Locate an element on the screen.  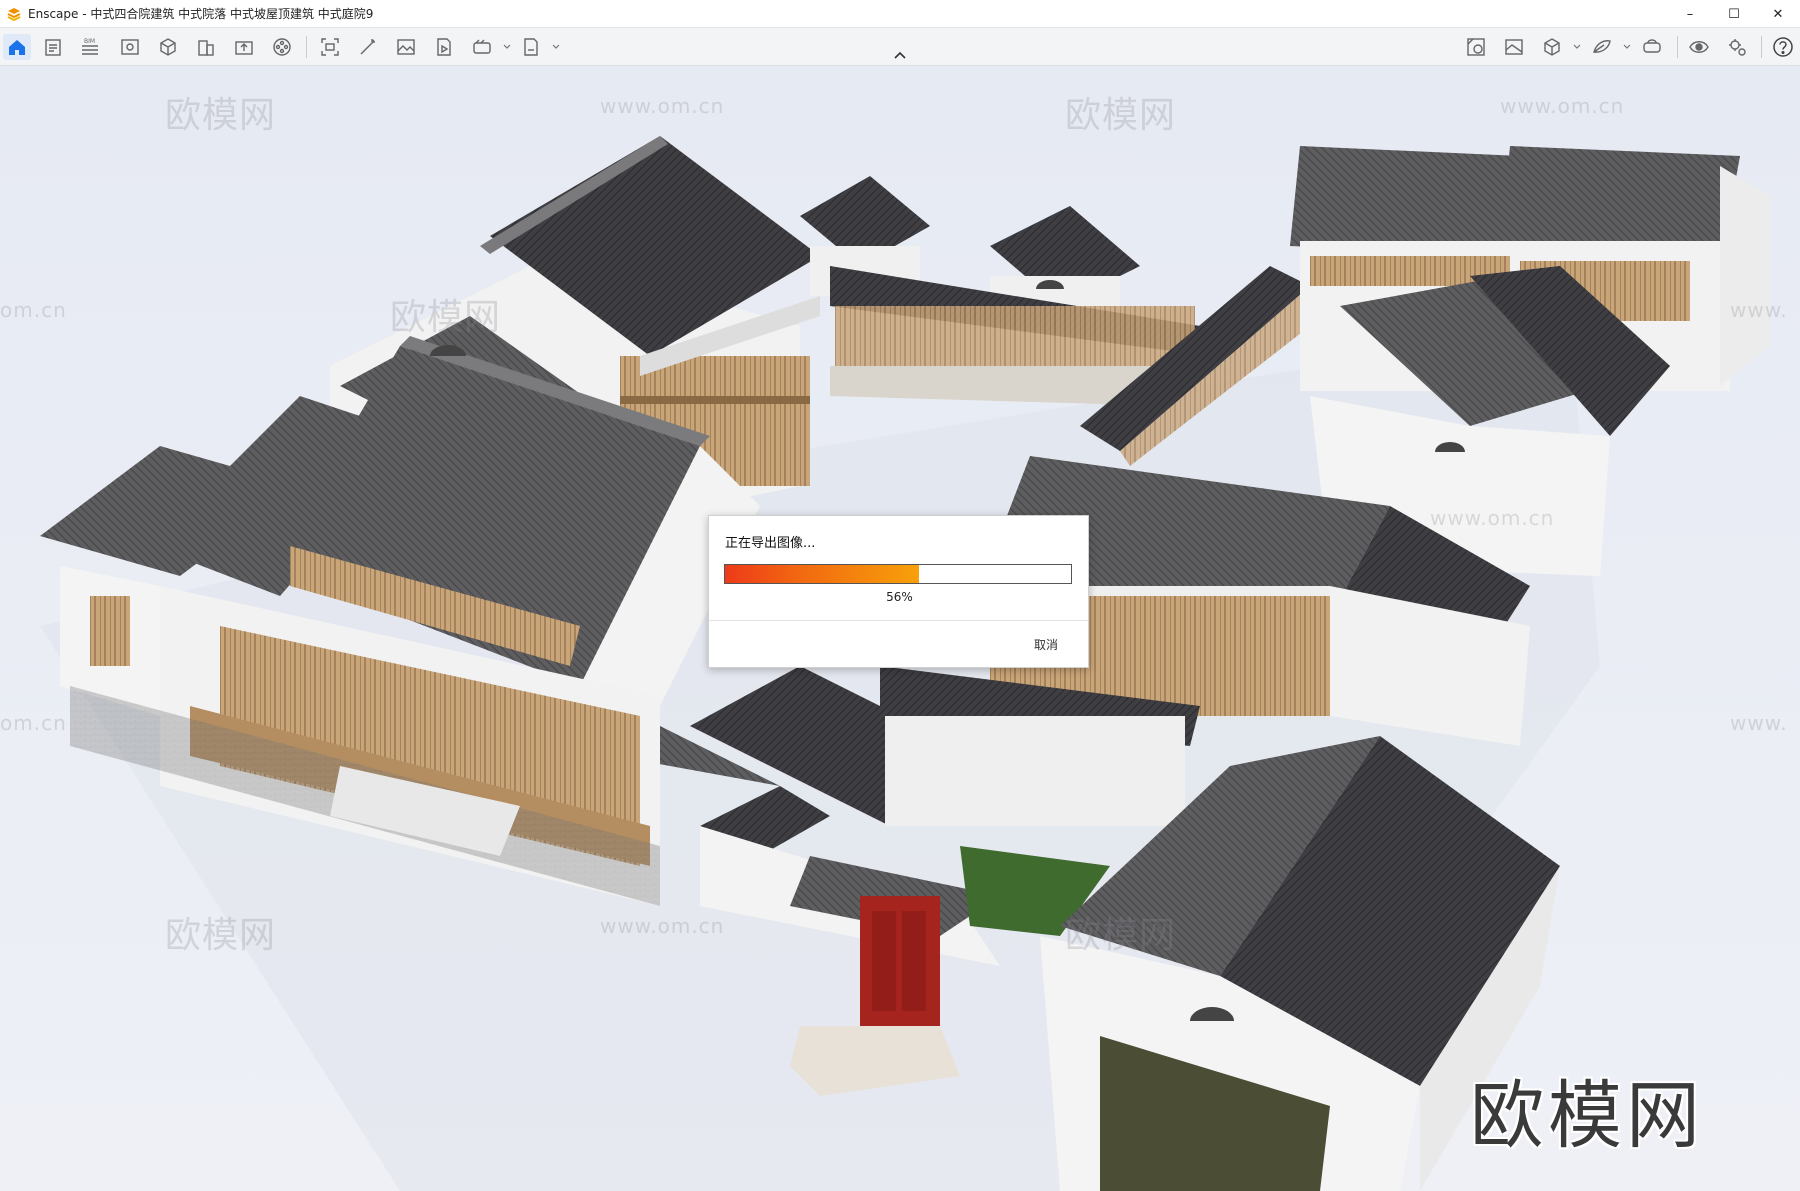
progress-bar is located at coordinates (898, 574).